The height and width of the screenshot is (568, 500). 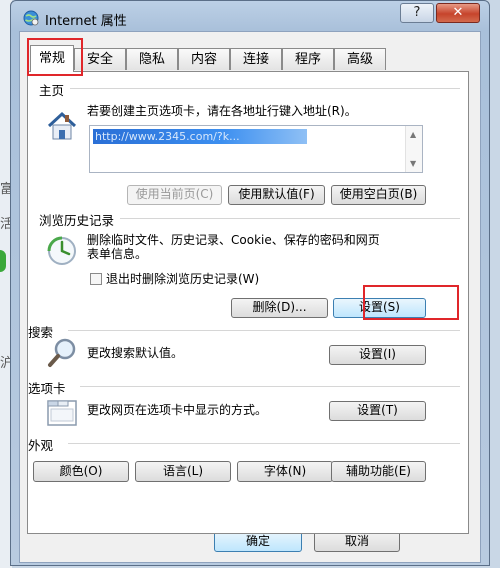 What do you see at coordinates (81, 471) in the screenshot?
I see `colors-button: 颜色(O)` at bounding box center [81, 471].